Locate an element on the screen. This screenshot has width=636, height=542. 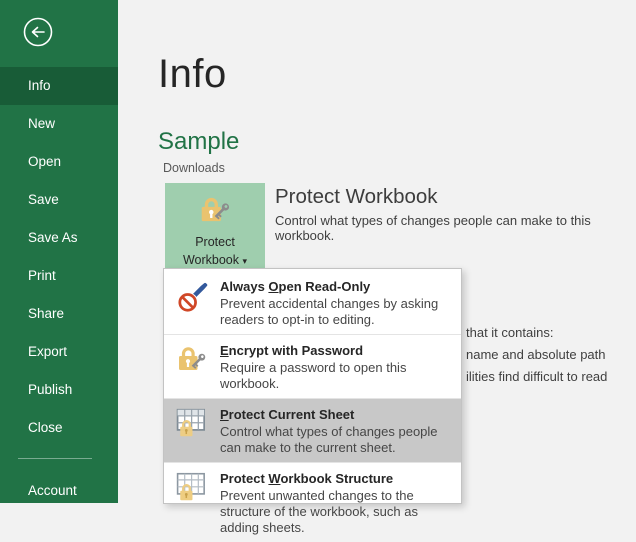
back-arrow-icon is located at coordinates (38, 34).